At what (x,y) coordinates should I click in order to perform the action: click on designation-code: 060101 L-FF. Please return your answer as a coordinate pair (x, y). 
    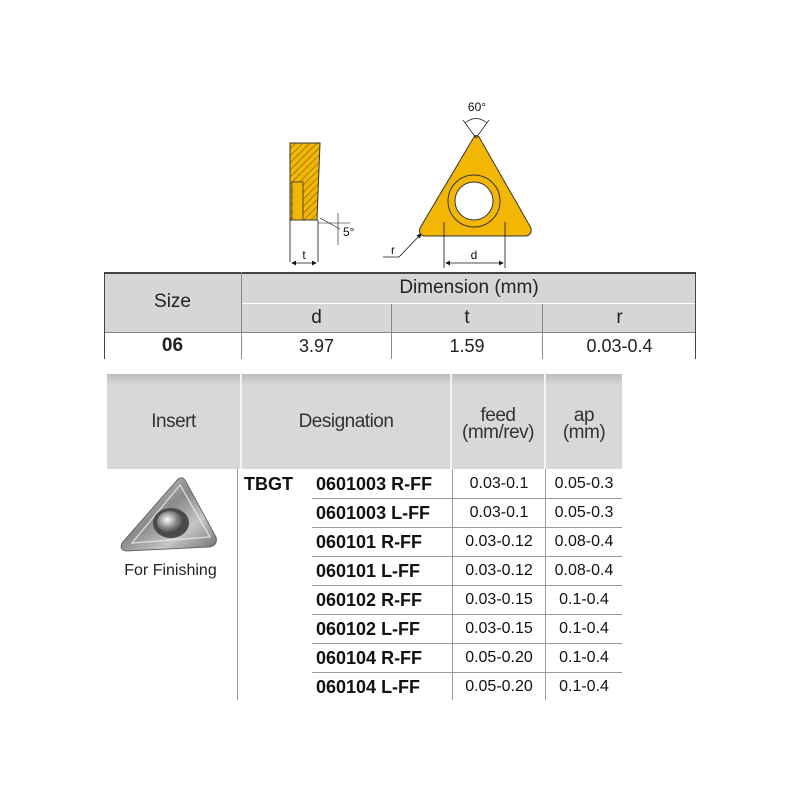
    Looking at the image, I should click on (368, 570).